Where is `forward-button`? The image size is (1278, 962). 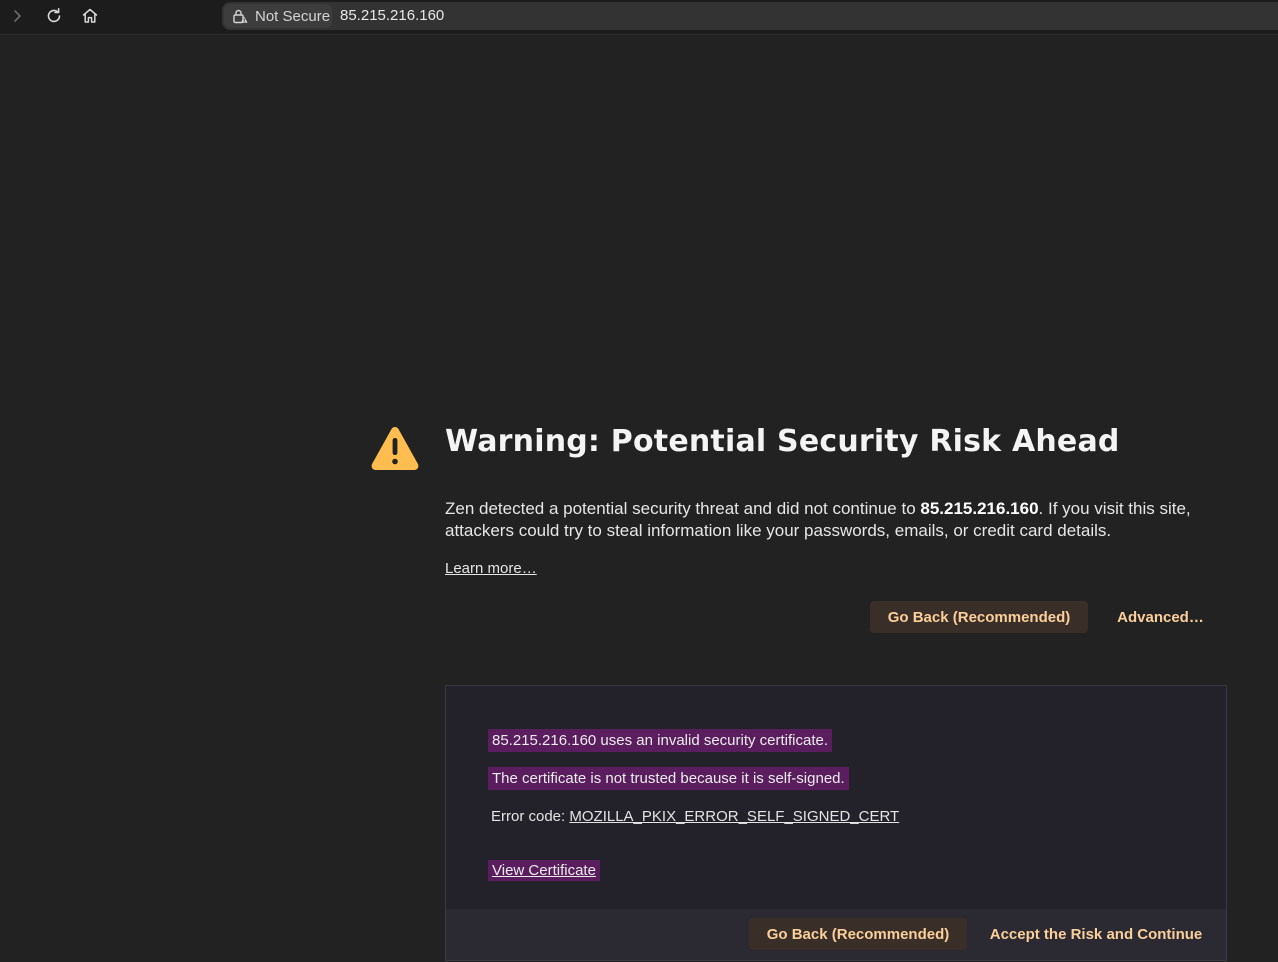
forward-button is located at coordinates (17, 16).